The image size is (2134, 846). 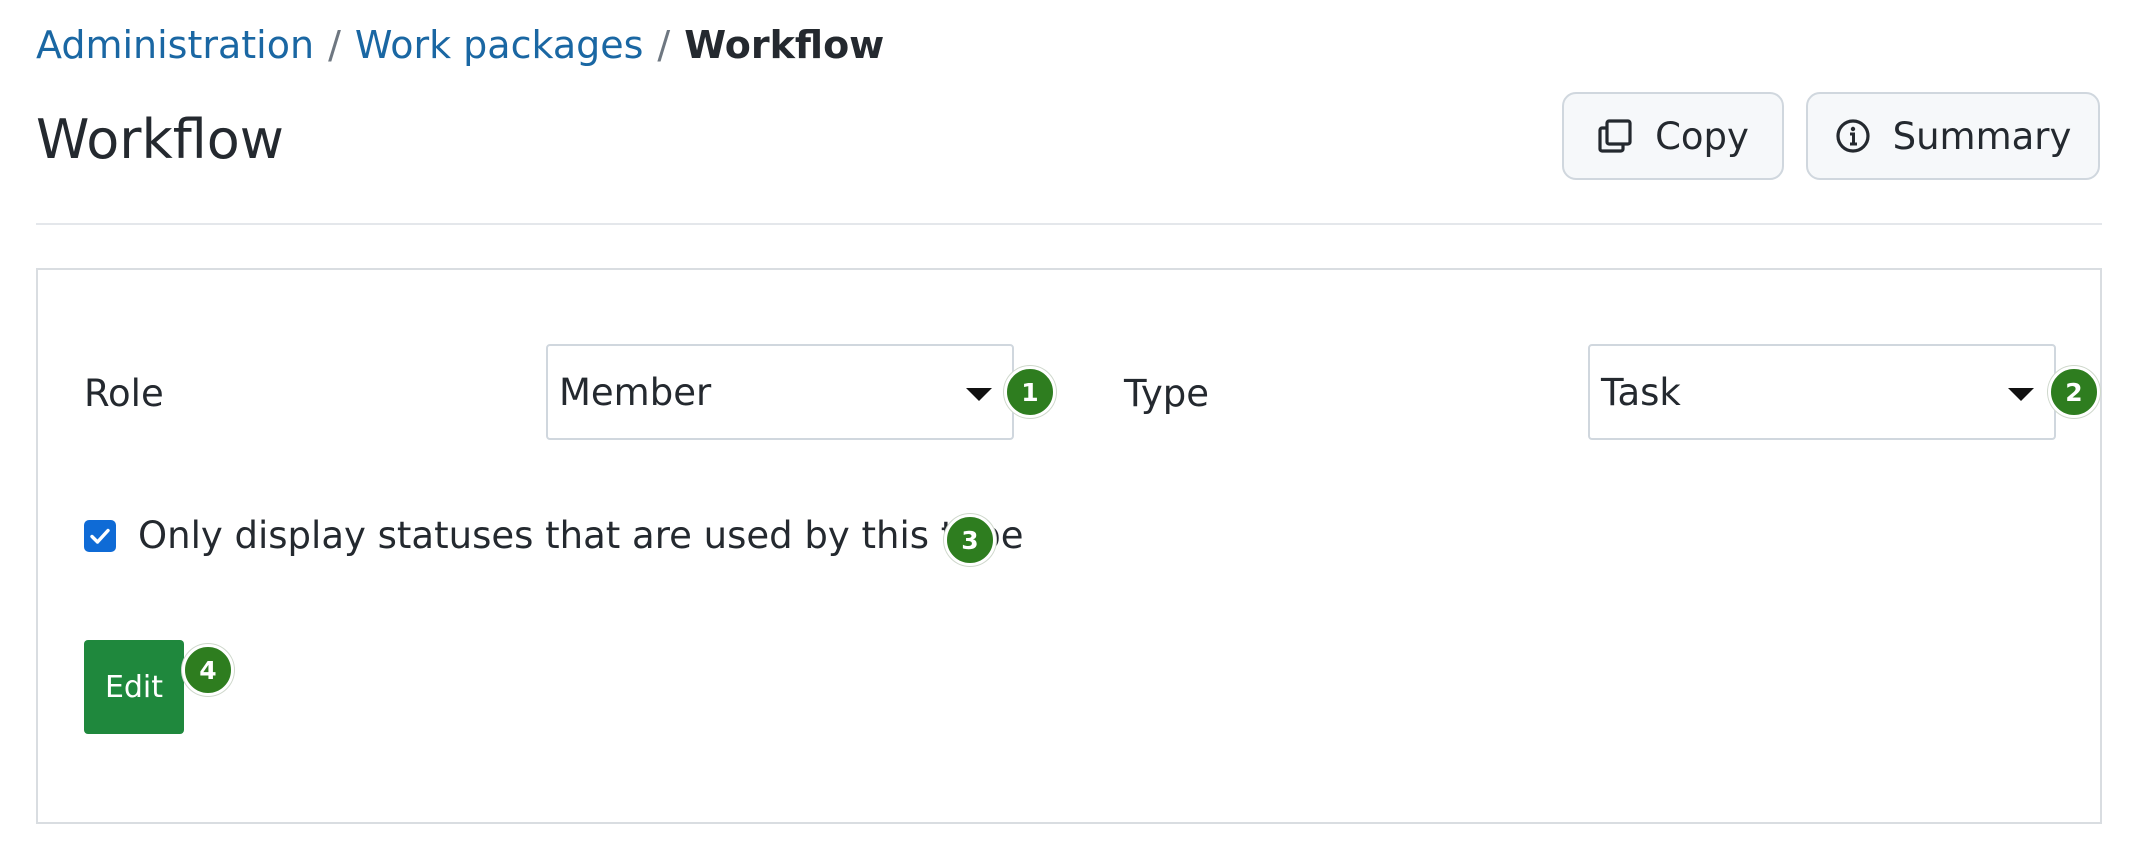 What do you see at coordinates (970, 540) in the screenshot?
I see `annotation-badge-3: 3` at bounding box center [970, 540].